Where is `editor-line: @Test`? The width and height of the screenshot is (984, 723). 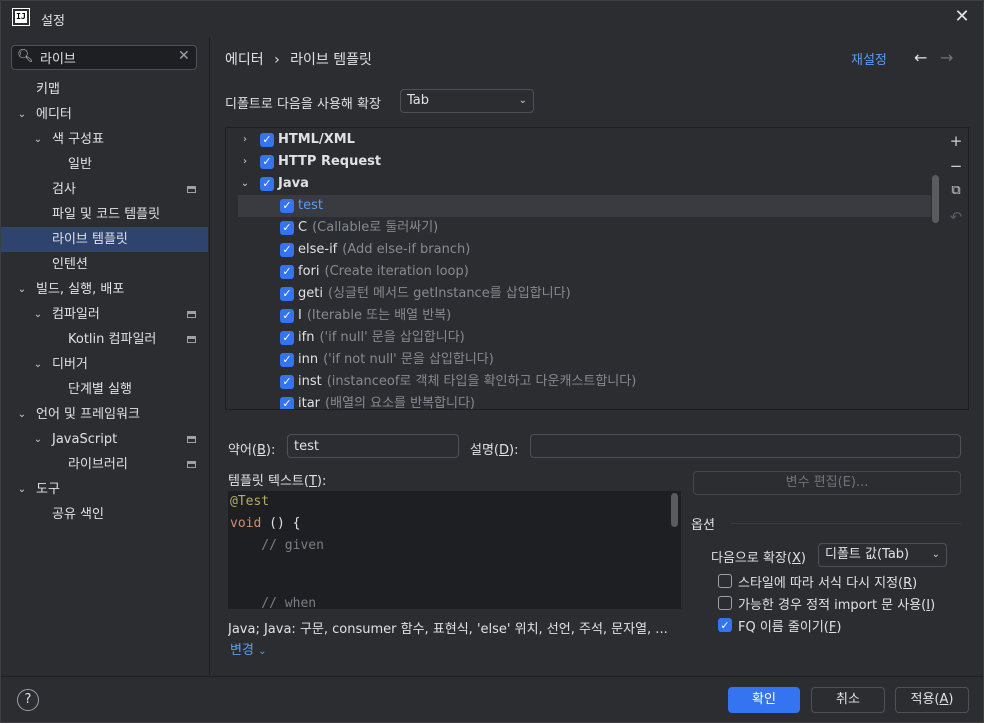 editor-line: @Test is located at coordinates (250, 501).